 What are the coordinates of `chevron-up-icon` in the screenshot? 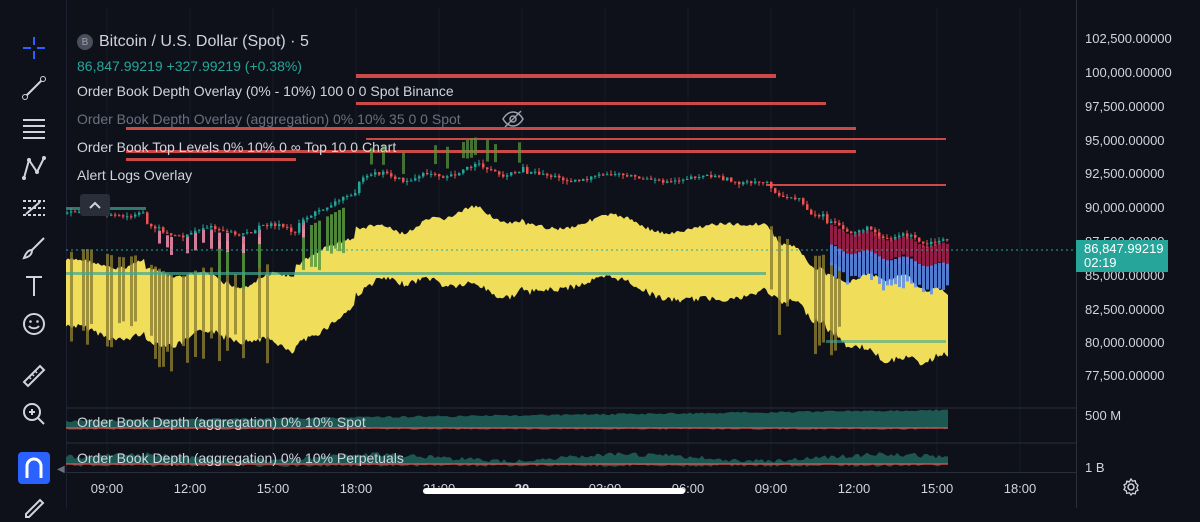 It's located at (95, 205).